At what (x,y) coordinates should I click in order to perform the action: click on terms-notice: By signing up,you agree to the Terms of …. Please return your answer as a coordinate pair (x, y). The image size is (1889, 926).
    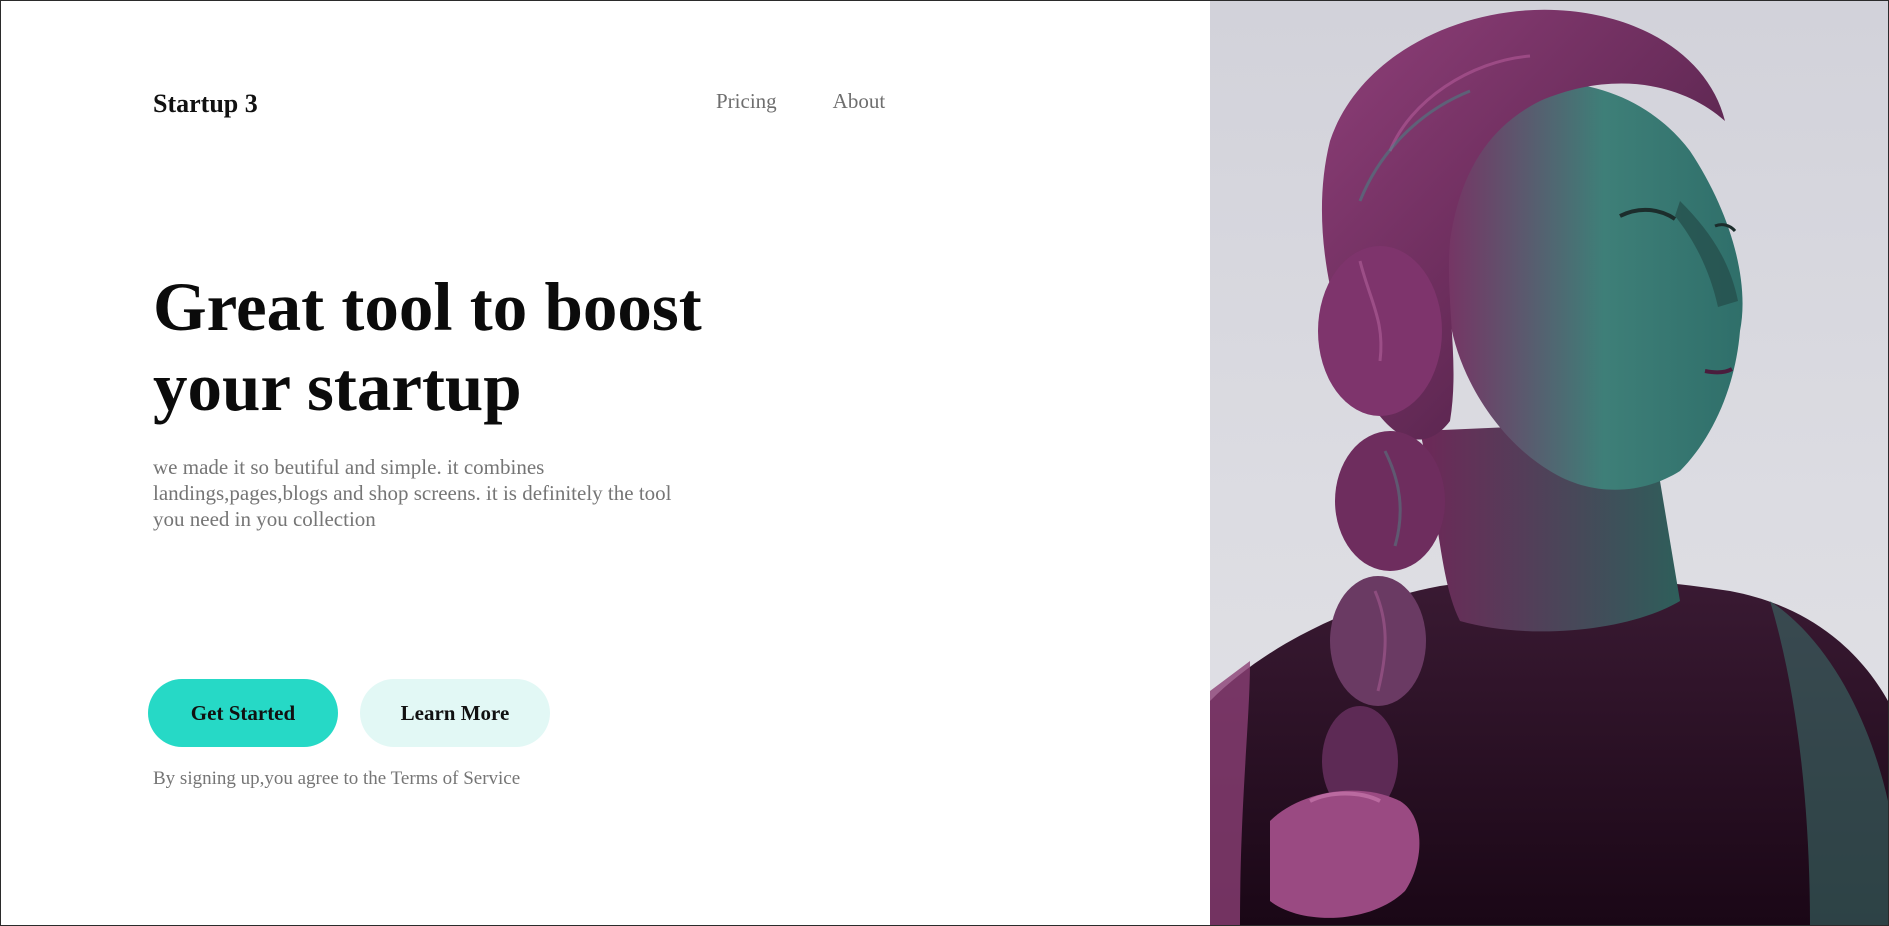
    Looking at the image, I should click on (337, 778).